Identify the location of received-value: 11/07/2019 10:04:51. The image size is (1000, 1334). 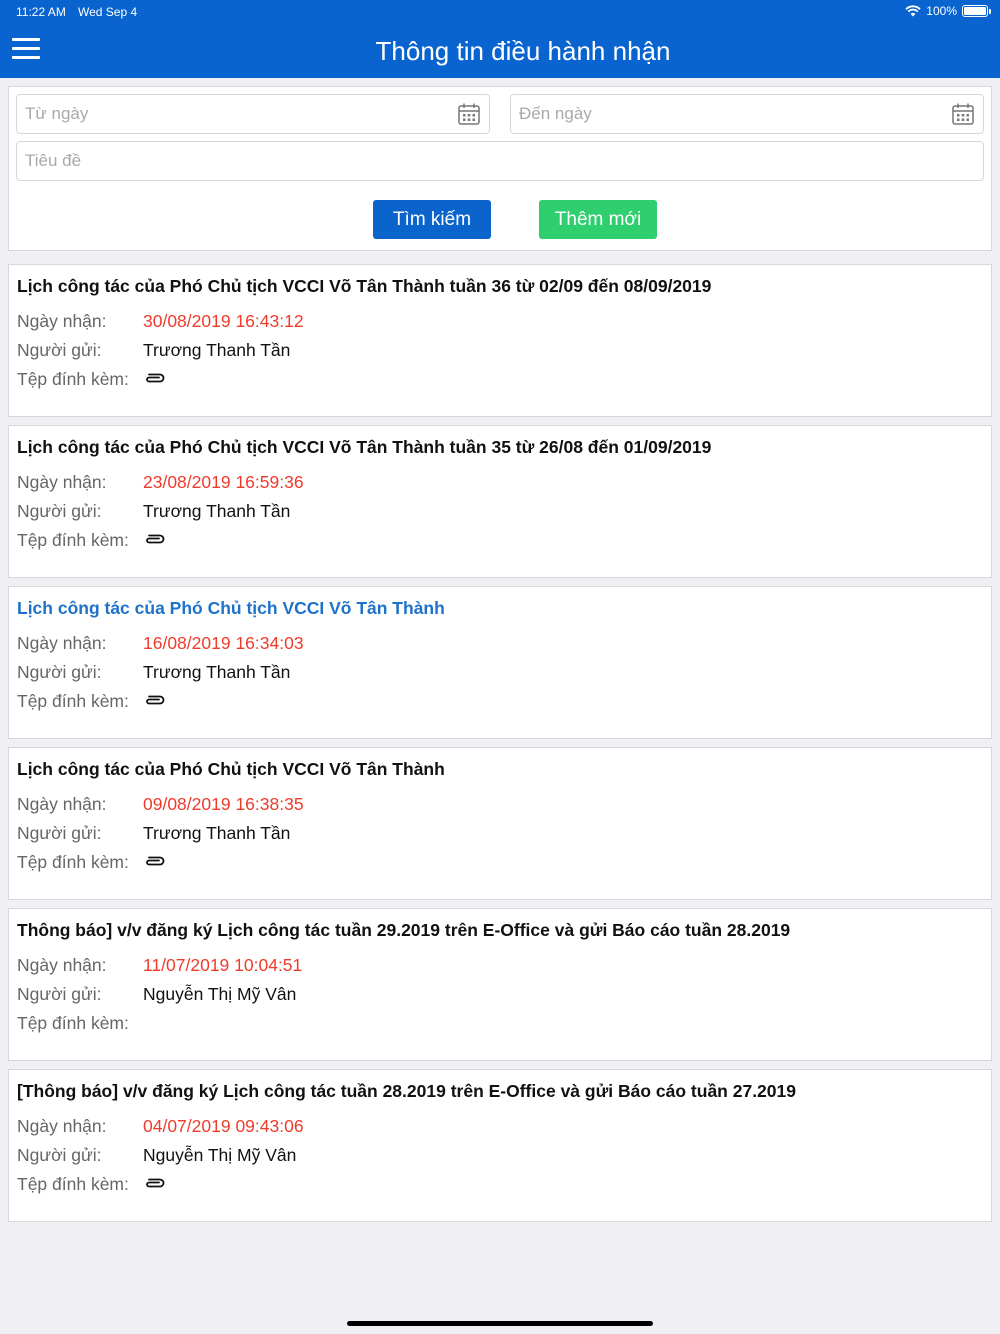
(223, 965).